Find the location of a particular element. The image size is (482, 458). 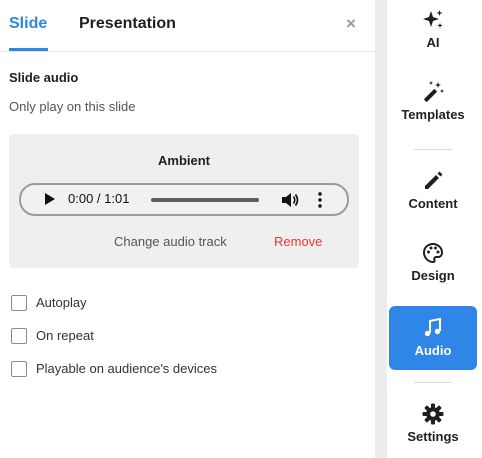

sidebar-item-label: AI is located at coordinates (433, 42).